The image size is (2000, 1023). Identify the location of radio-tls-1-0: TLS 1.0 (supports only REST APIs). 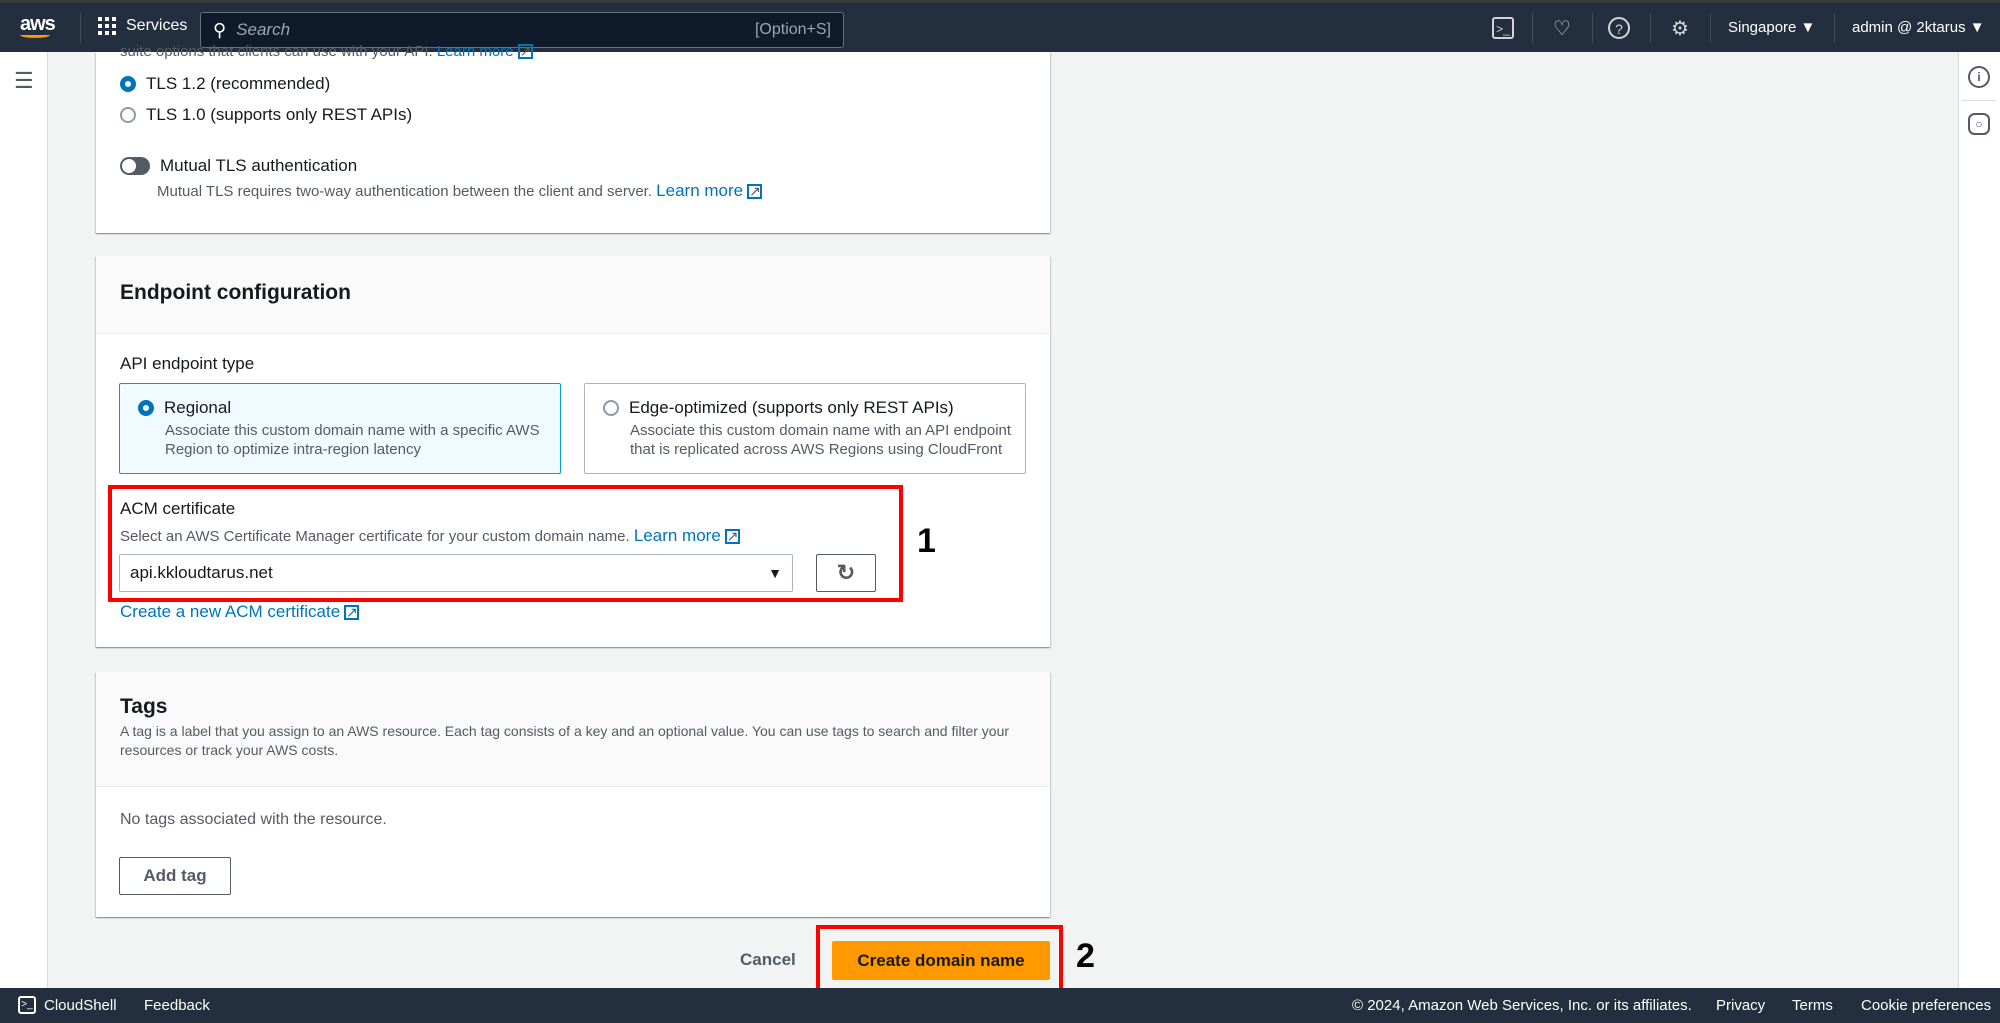
(266, 115).